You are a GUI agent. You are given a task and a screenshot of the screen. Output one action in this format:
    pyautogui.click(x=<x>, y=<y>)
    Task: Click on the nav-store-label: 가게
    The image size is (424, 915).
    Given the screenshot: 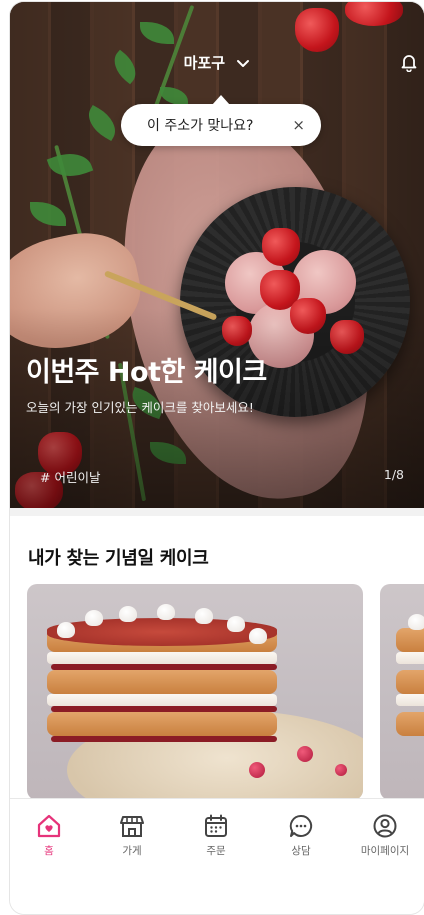 What is the action you would take?
    pyautogui.click(x=132, y=851)
    